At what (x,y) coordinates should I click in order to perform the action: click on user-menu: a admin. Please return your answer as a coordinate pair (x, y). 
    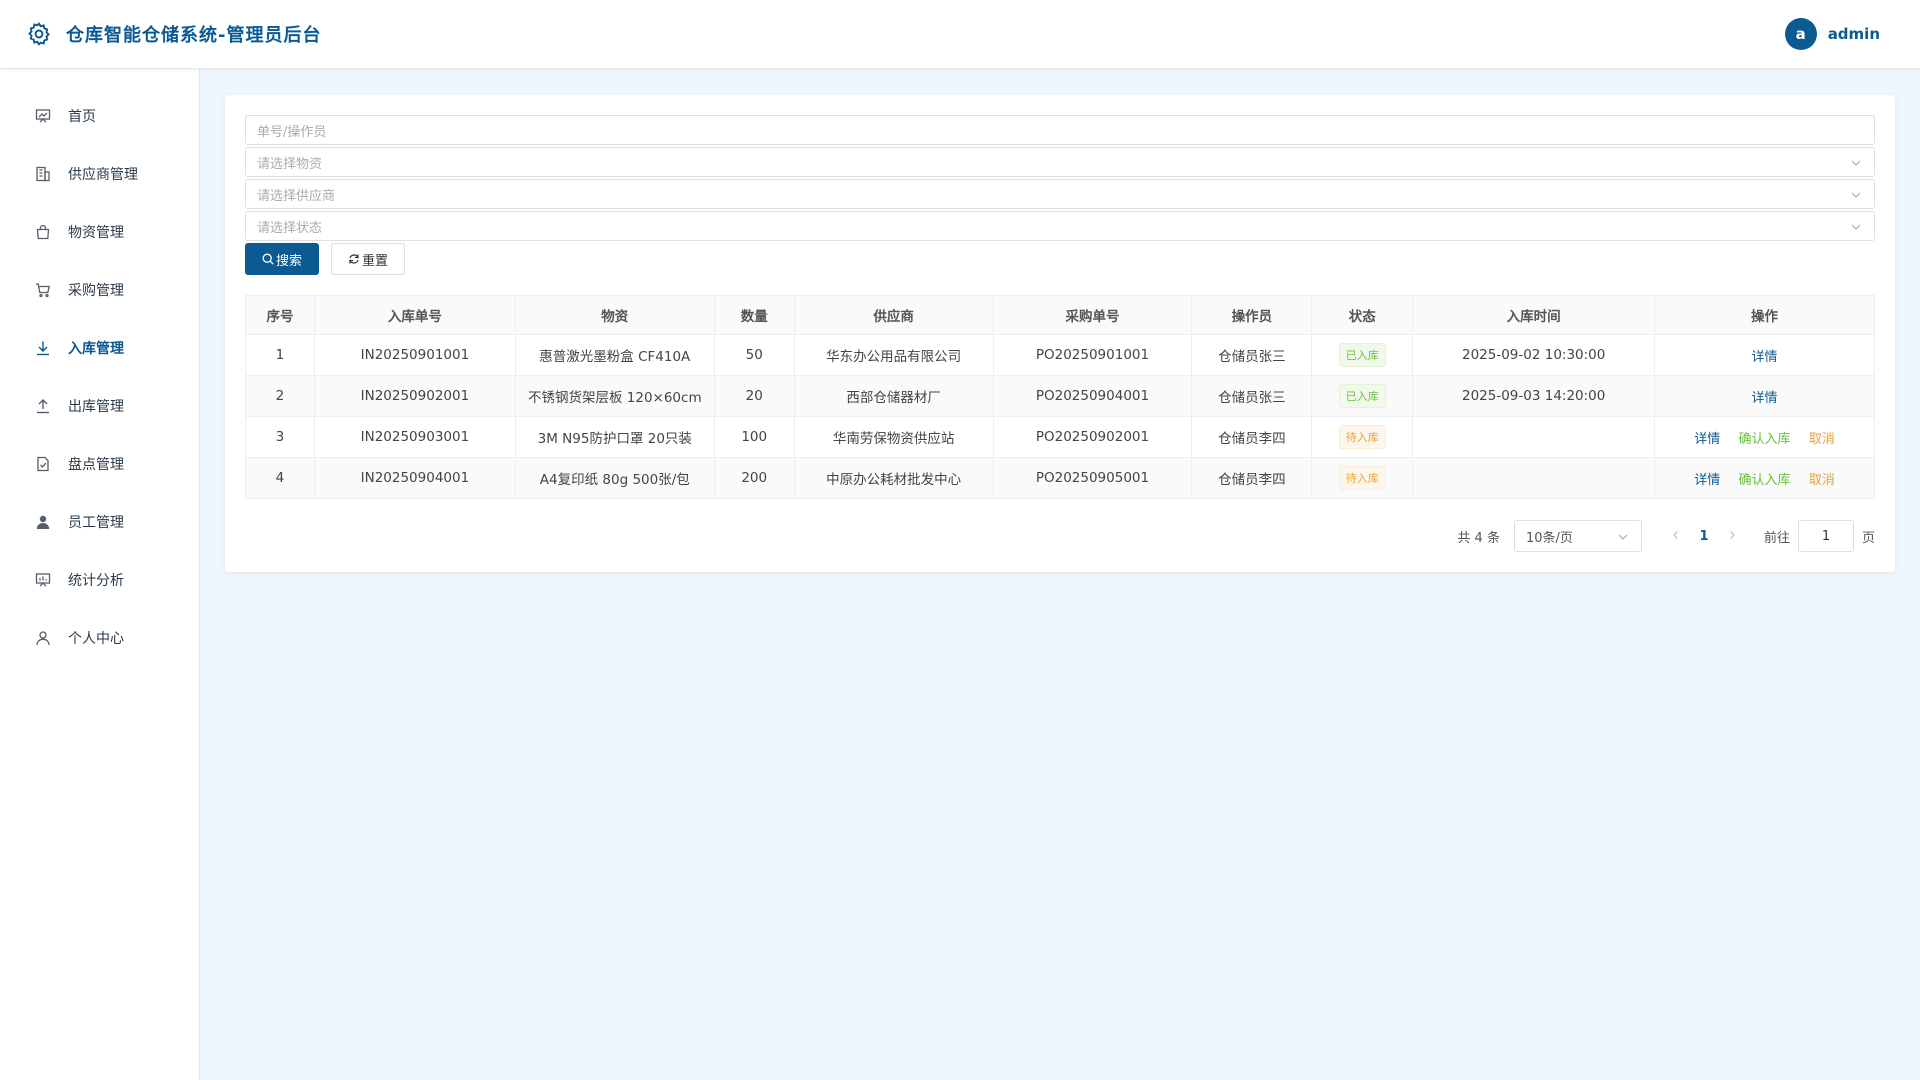
    Looking at the image, I should click on (1832, 34).